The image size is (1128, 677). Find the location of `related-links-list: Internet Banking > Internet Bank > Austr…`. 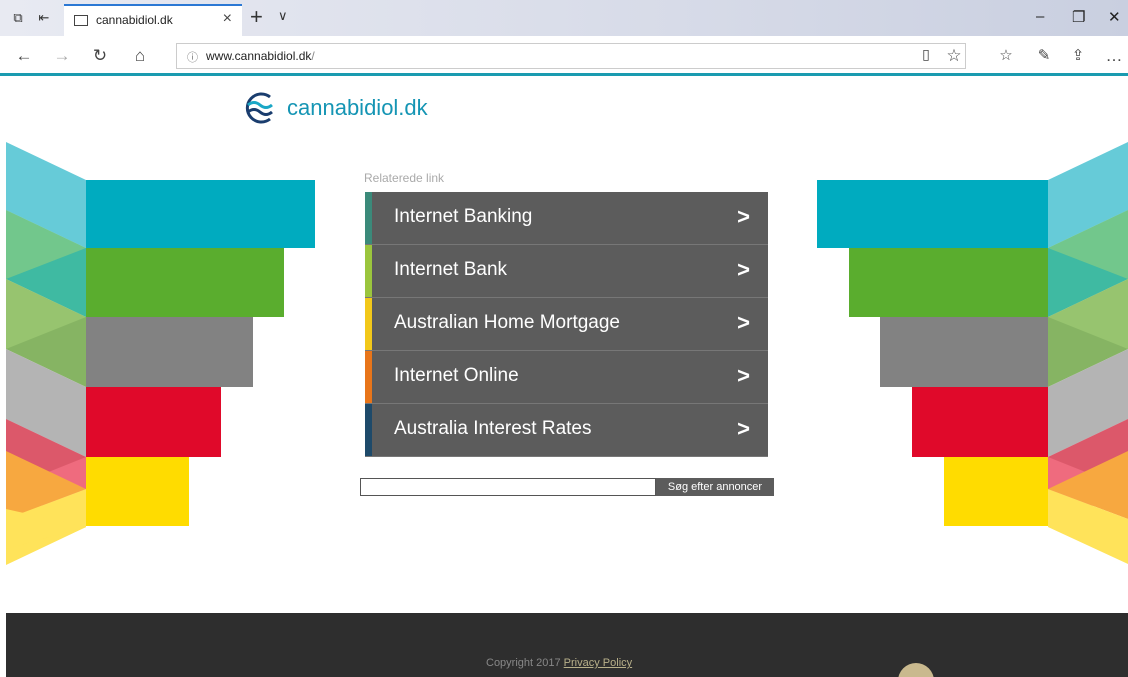

related-links-list: Internet Banking > Internet Bank > Austr… is located at coordinates (566, 324).